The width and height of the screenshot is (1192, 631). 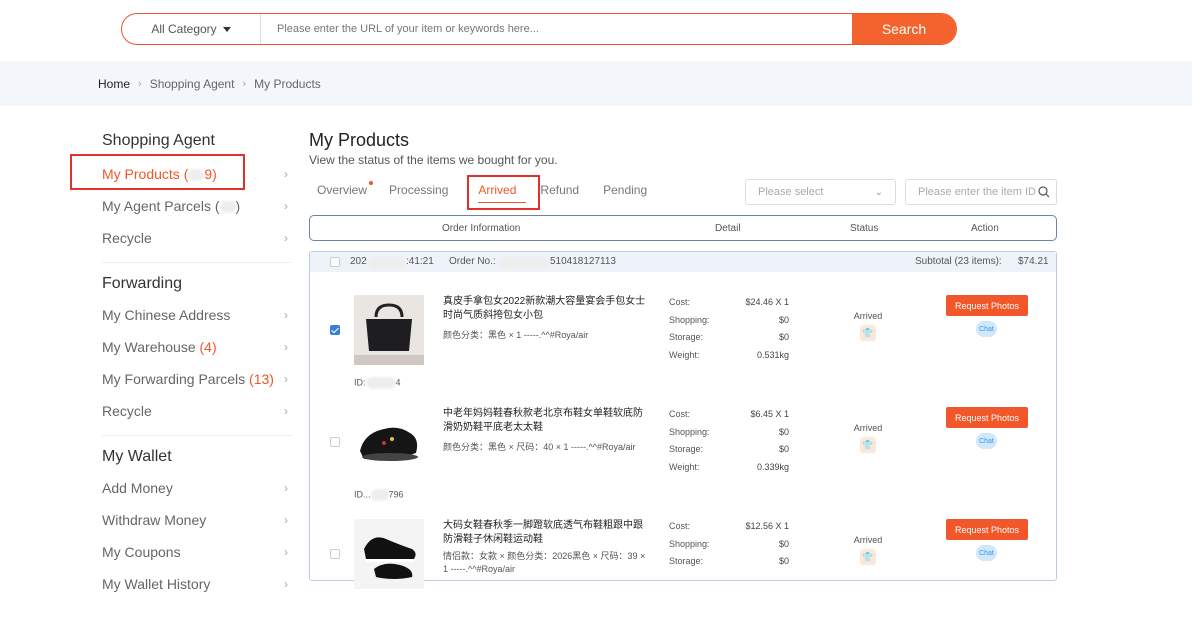 I want to click on order-no-suffix: 510418127113, so click(x=583, y=261).